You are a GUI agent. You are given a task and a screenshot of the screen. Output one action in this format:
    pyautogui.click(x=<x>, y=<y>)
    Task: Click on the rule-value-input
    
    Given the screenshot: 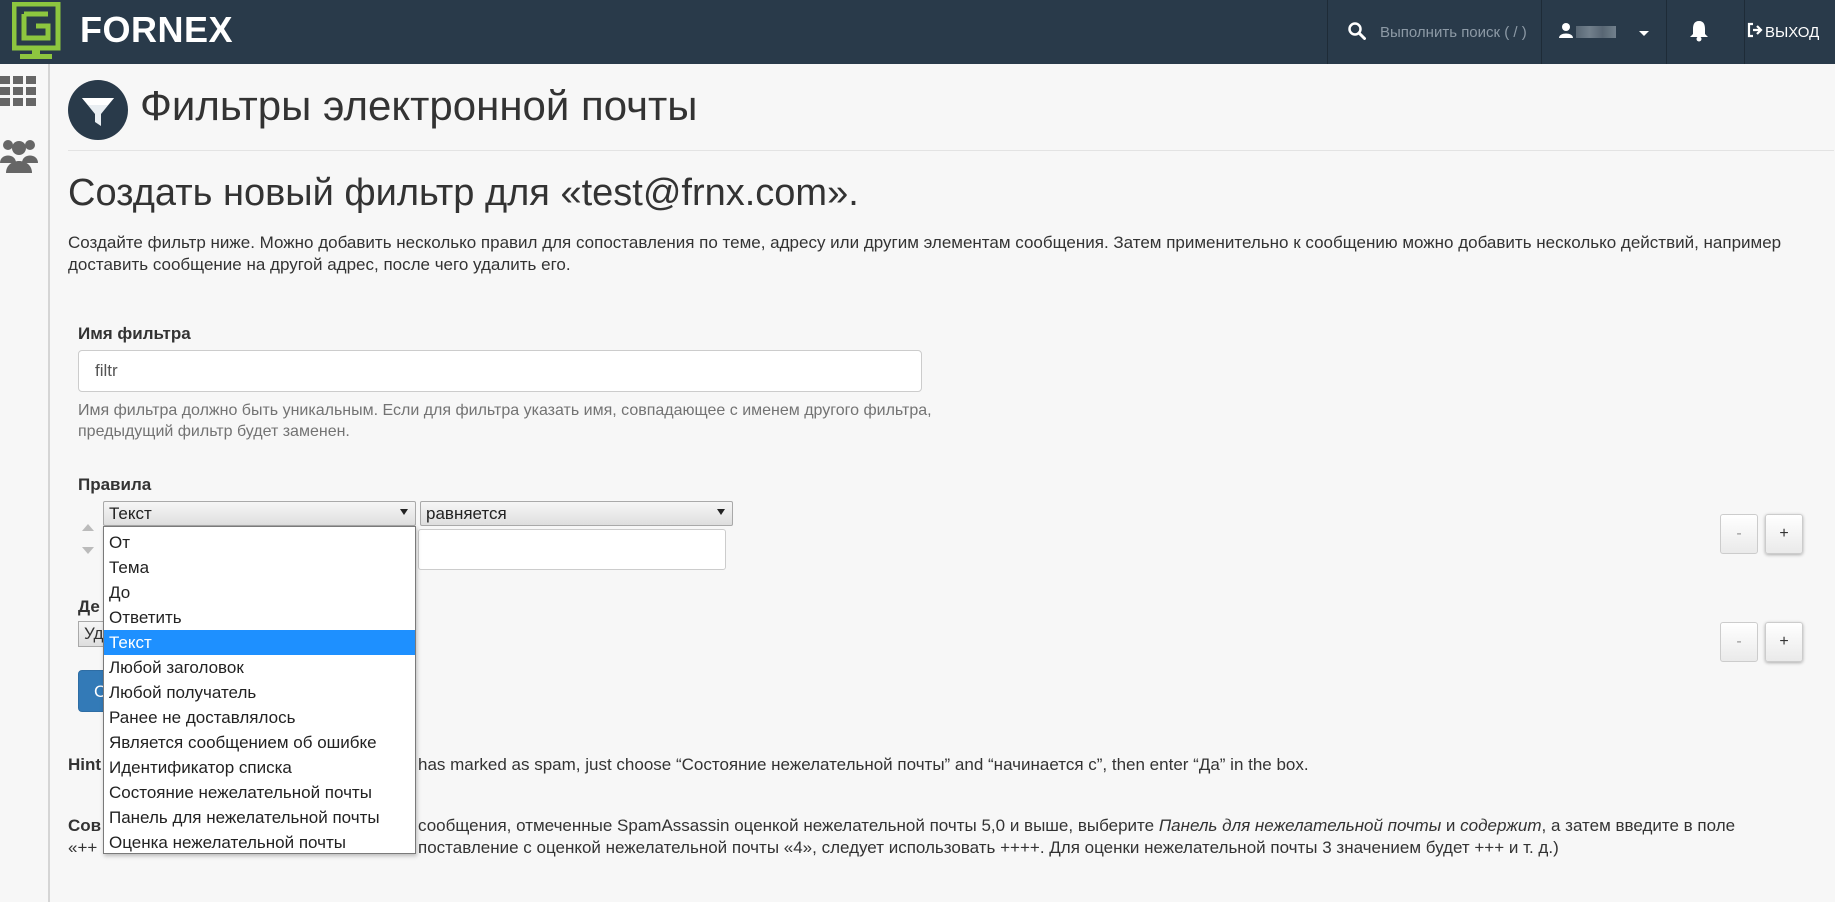 What is the action you would take?
    pyautogui.click(x=572, y=549)
    